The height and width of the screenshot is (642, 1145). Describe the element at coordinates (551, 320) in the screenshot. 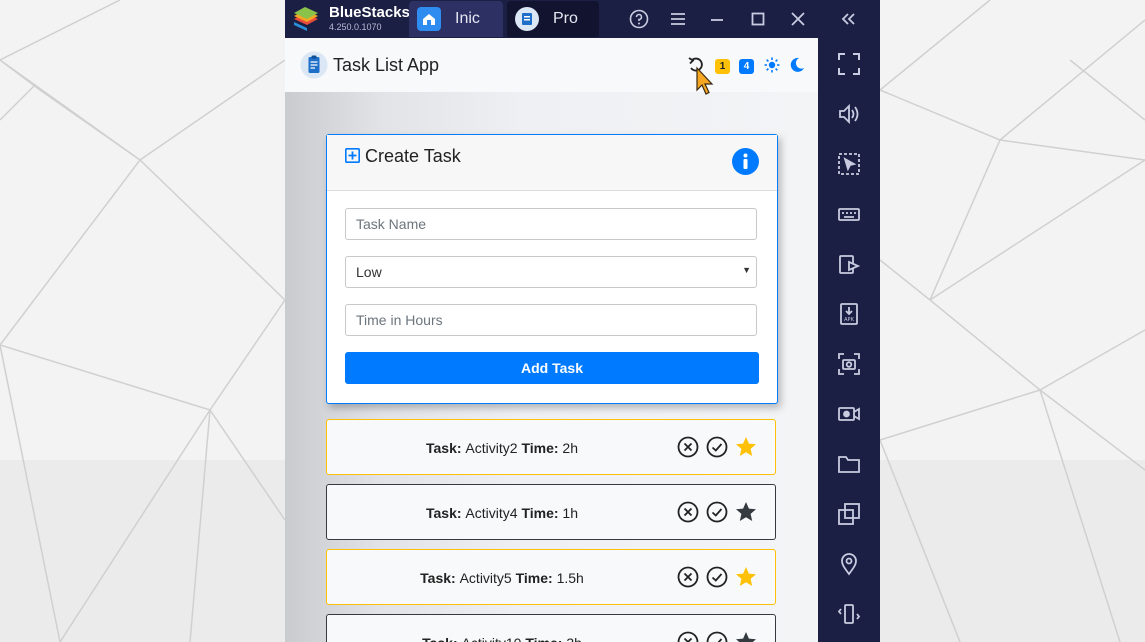

I see `time-hours-input` at that location.